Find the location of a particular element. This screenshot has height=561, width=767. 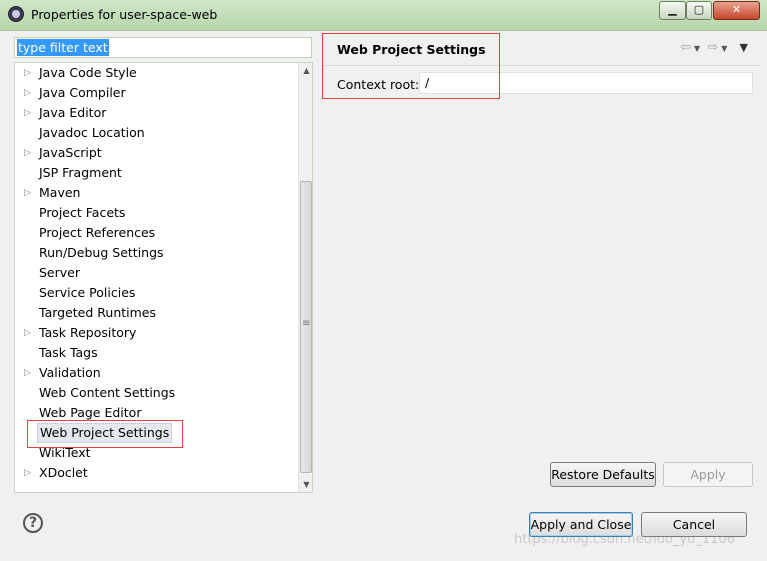

tree-item-label: Maven is located at coordinates (60, 192).